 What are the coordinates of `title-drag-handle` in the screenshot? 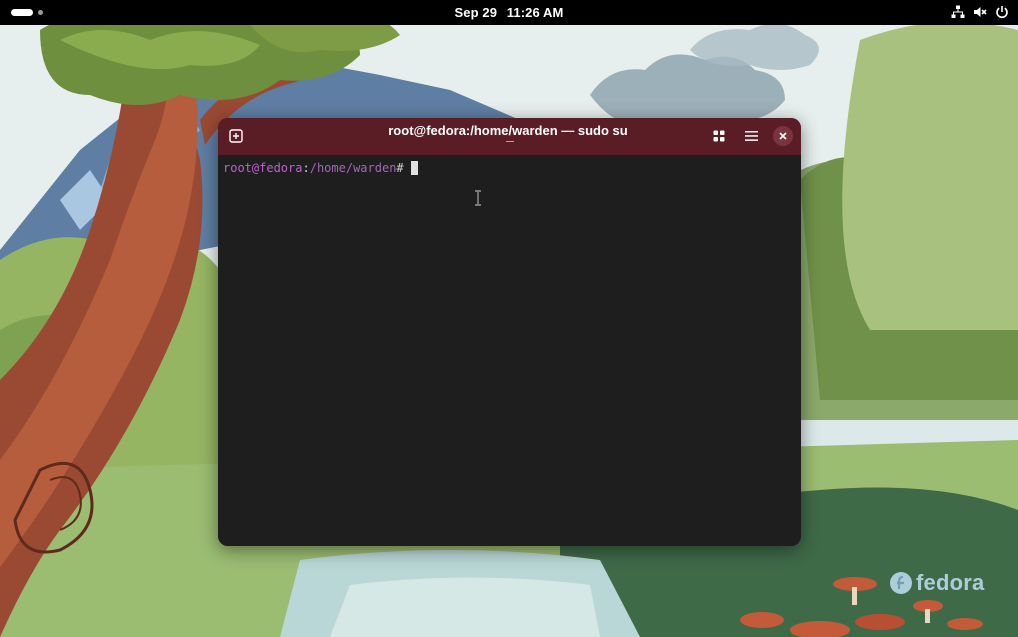 It's located at (510, 141).